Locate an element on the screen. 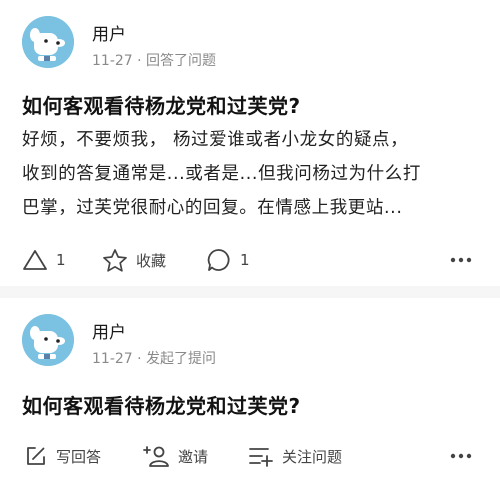 The height and width of the screenshot is (486, 500). star-icon is located at coordinates (115, 260).